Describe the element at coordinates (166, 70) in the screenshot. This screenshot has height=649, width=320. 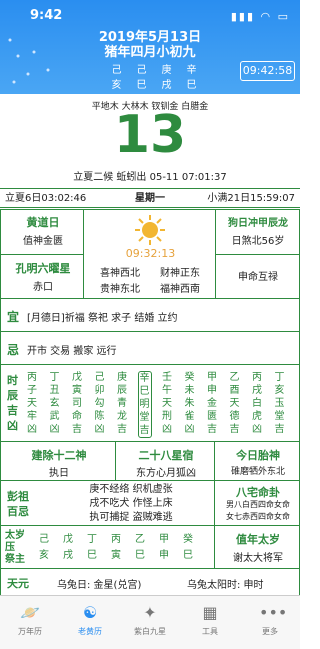
I see `pillar-top: 庚` at that location.